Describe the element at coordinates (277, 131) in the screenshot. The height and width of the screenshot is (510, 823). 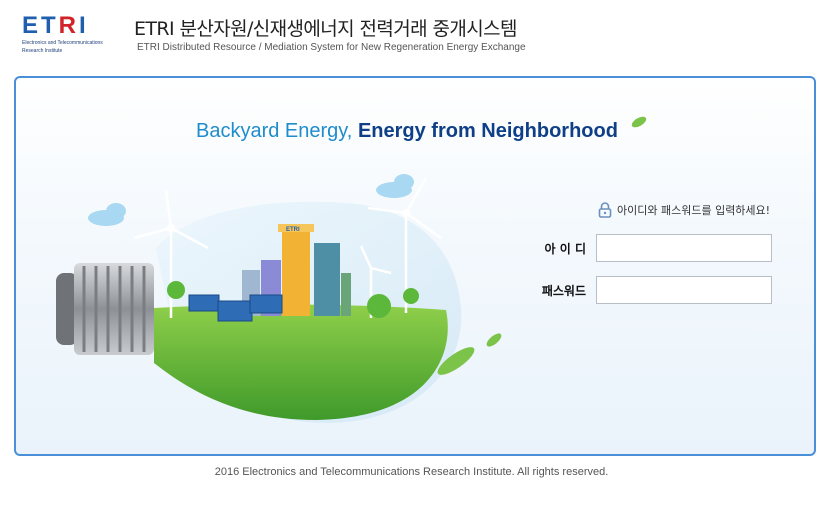
I see `slogan-light: Backyard Energy,` at that location.